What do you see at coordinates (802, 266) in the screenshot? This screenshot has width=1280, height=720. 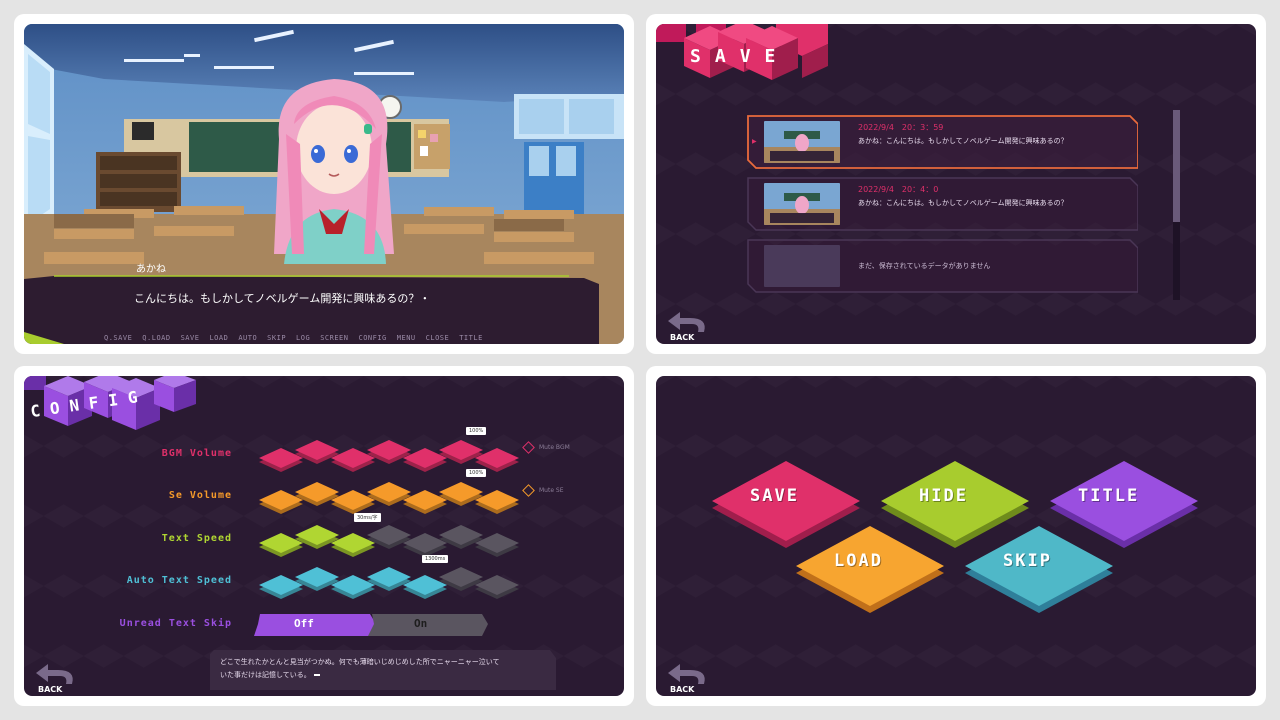 I see `slot-empty-thumbnail` at bounding box center [802, 266].